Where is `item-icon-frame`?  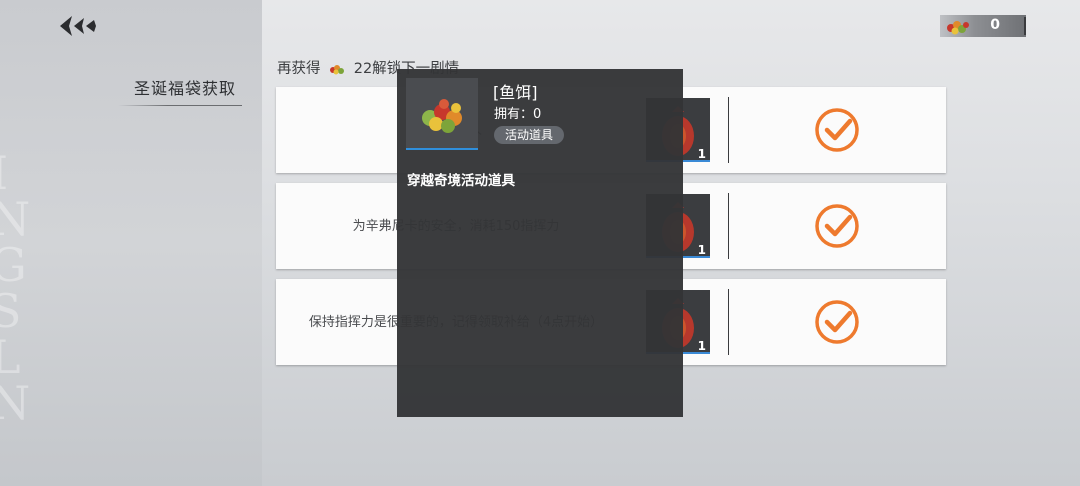
item-icon-frame is located at coordinates (442, 114).